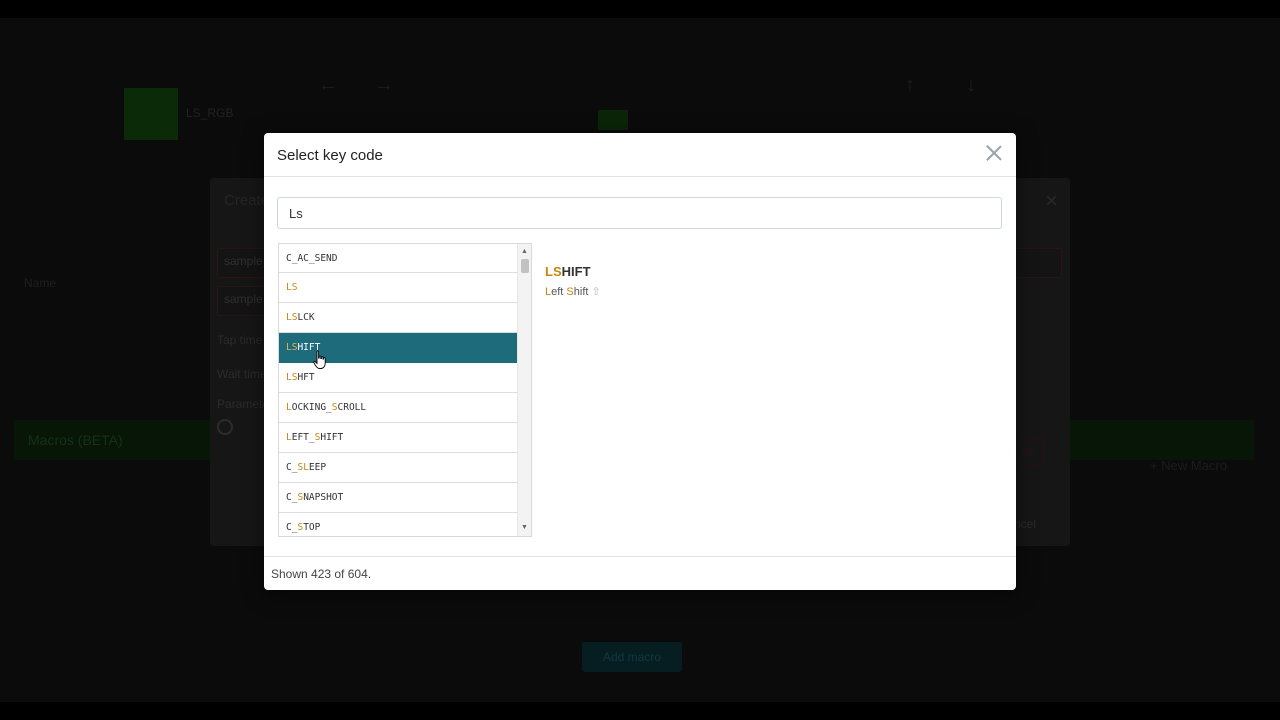 The image size is (1280, 720). Describe the element at coordinates (328, 85) in the screenshot. I see `arrow-left-icon: ←` at that location.